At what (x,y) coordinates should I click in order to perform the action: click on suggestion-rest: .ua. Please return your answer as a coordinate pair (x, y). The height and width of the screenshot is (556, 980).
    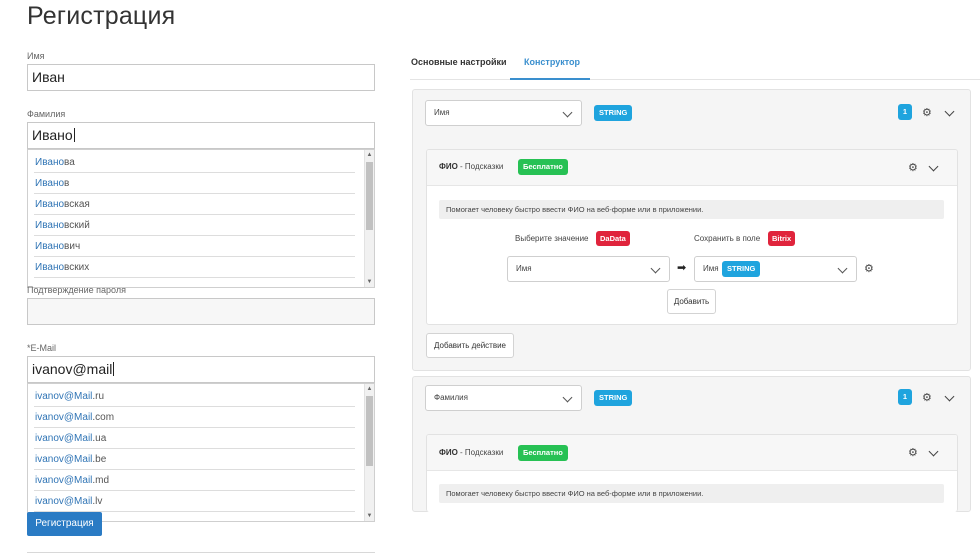
    Looking at the image, I should click on (99, 438).